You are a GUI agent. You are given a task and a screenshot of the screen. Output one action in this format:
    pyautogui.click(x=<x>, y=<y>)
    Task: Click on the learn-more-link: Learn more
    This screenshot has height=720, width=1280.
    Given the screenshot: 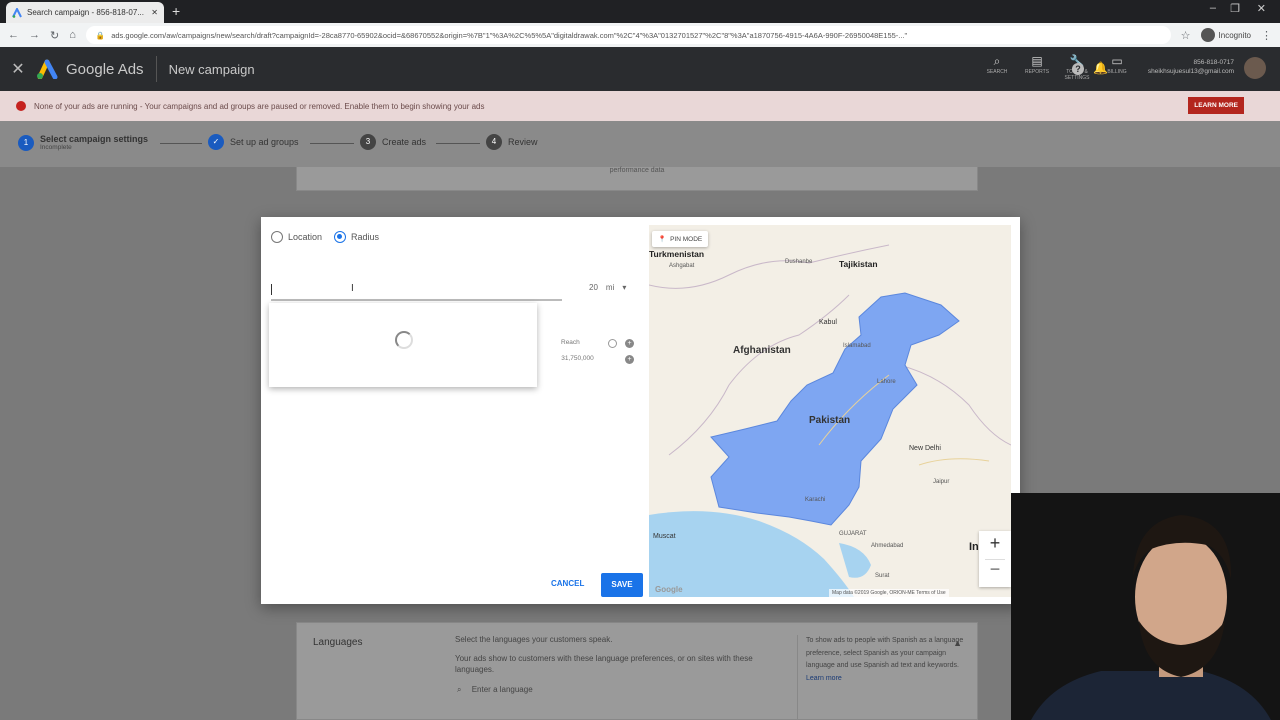 What is the action you would take?
    pyautogui.click(x=824, y=678)
    